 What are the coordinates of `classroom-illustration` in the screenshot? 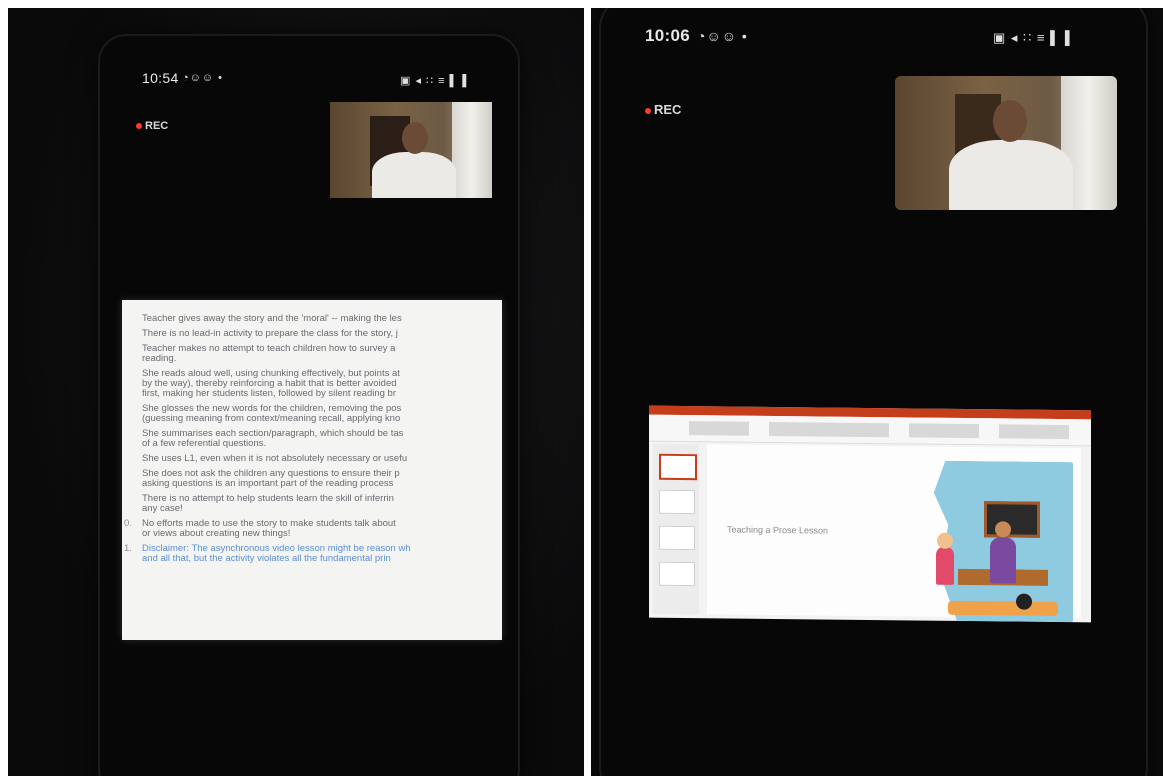 It's located at (1000, 542).